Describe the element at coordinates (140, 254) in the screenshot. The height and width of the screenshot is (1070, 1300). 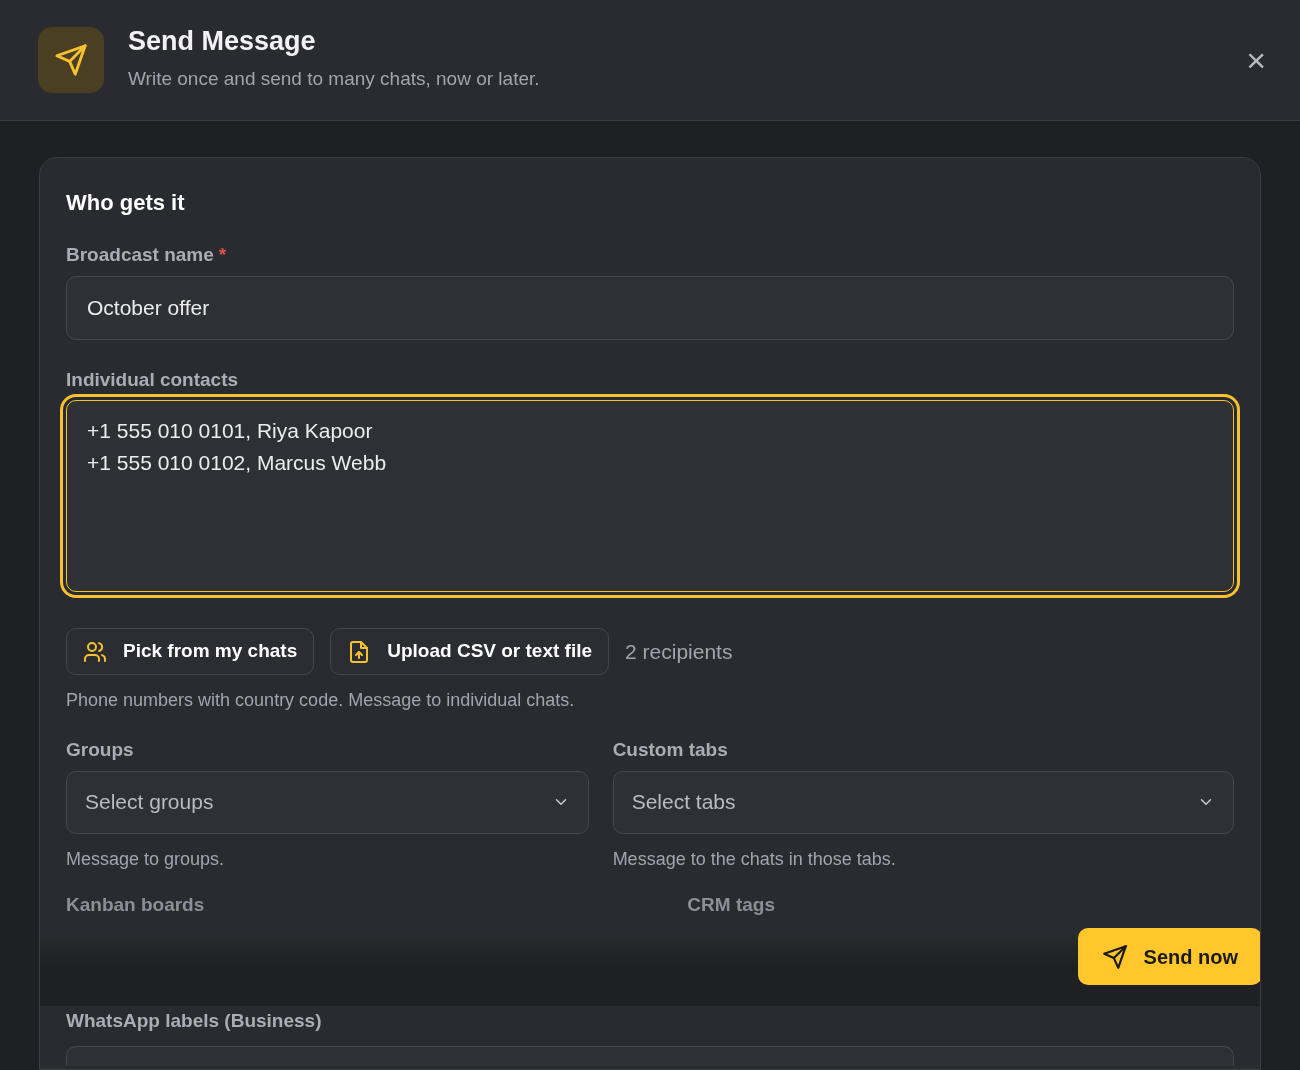
I see `field-label: Broadcast name` at that location.